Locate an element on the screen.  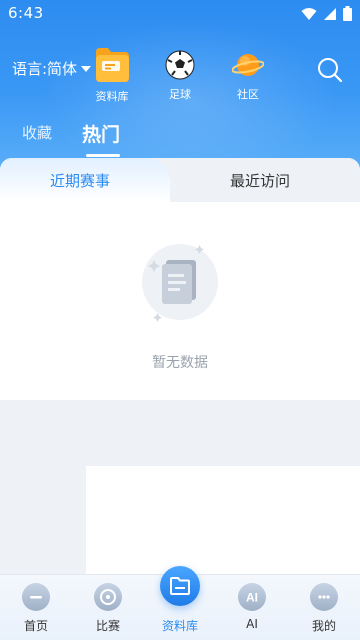
profile-icon is located at coordinates (324, 597).